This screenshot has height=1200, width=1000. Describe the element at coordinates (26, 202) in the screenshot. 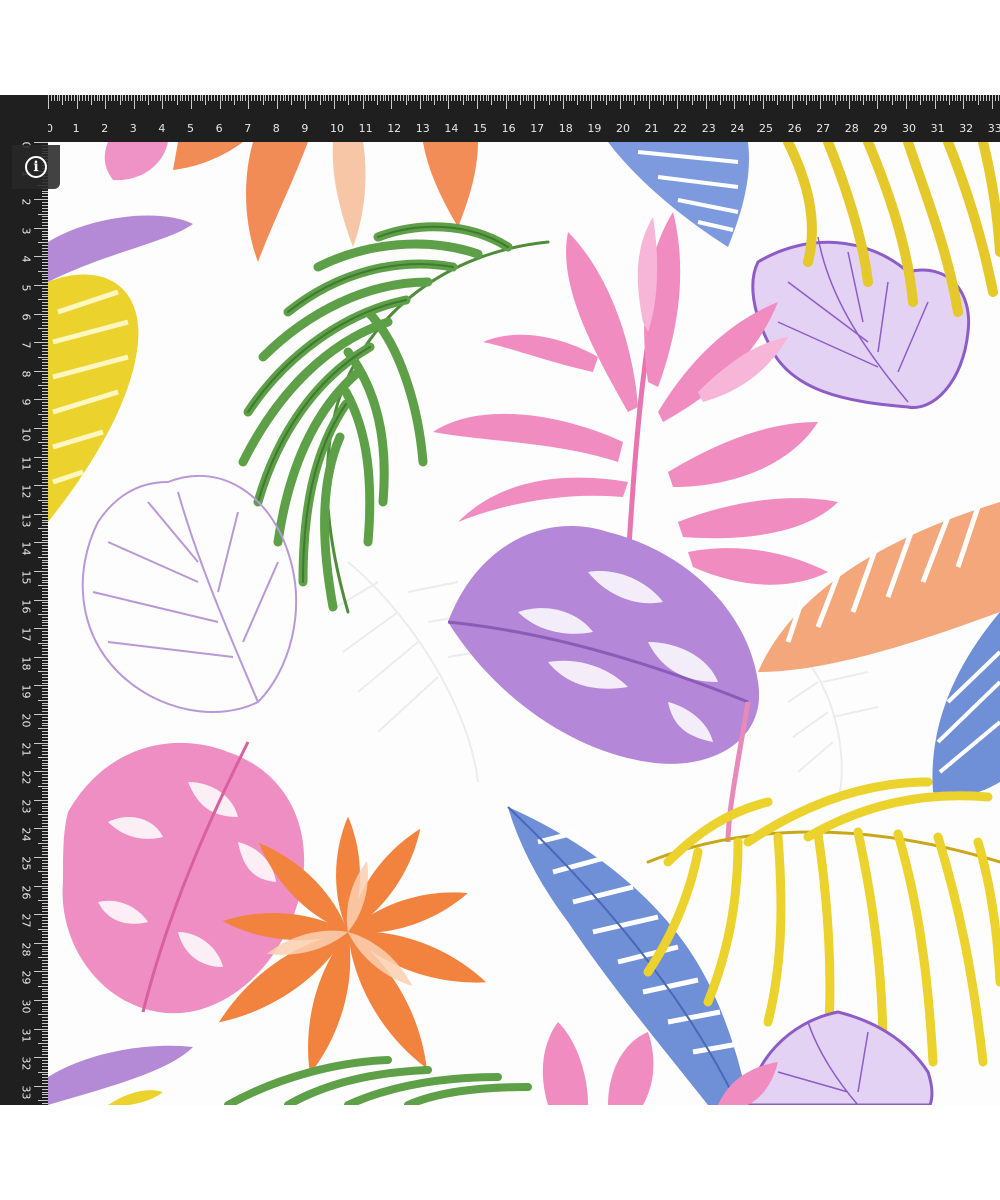

I see `ruler-label-v: 2` at that location.